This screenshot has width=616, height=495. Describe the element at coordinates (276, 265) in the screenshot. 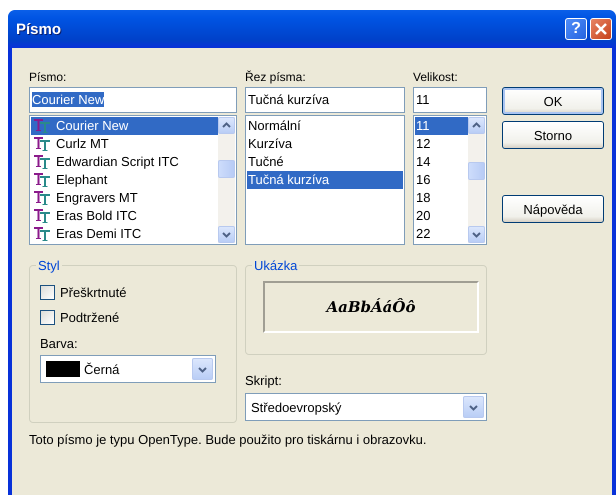

I see `group-title: Ukázka` at that location.